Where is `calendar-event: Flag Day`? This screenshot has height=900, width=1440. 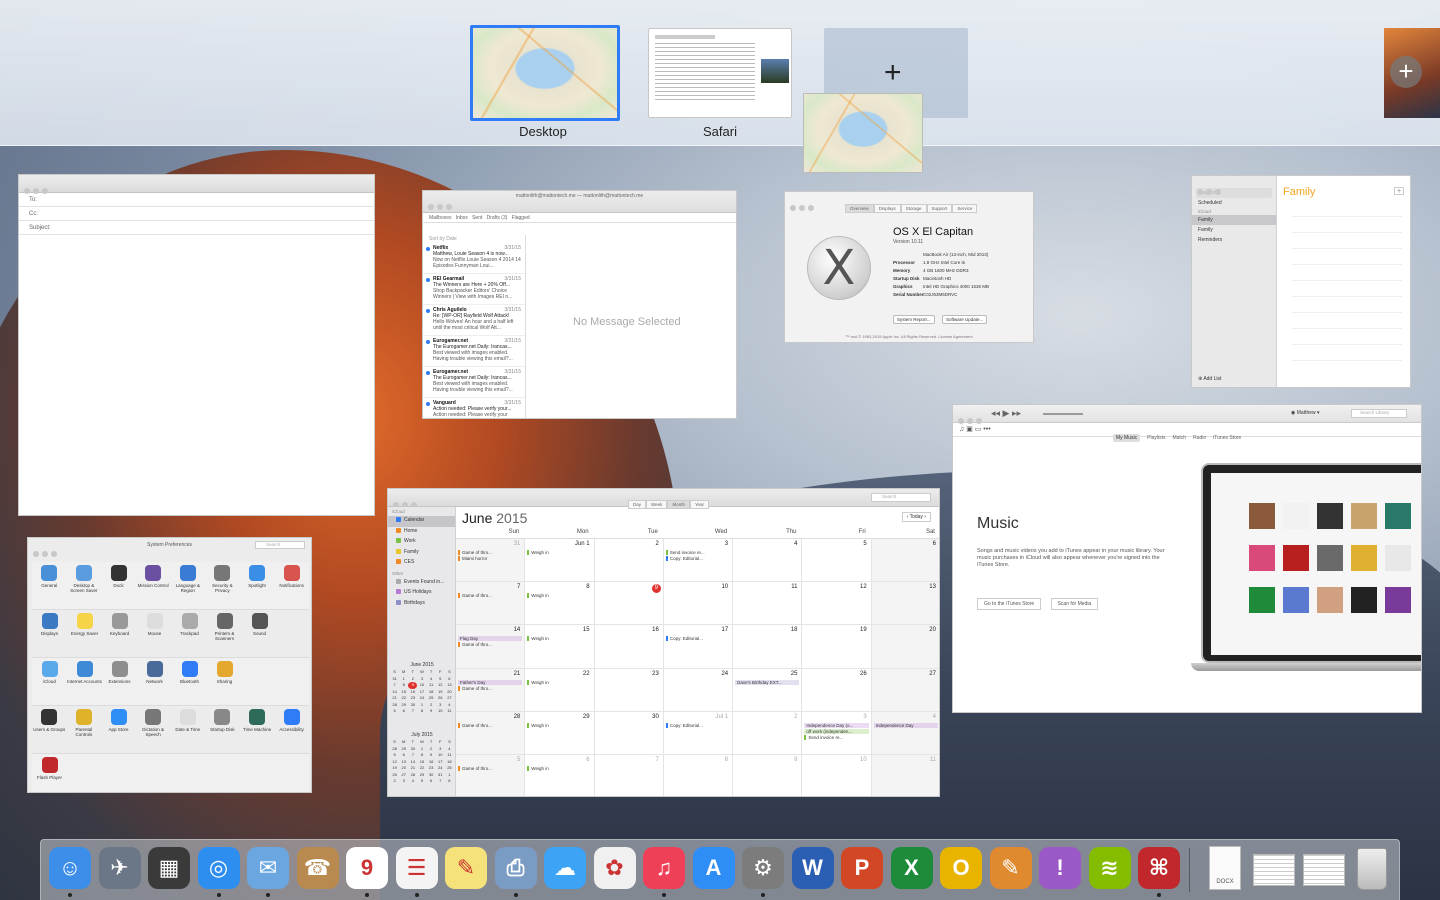
calendar-event: Flag Day is located at coordinates (490, 639).